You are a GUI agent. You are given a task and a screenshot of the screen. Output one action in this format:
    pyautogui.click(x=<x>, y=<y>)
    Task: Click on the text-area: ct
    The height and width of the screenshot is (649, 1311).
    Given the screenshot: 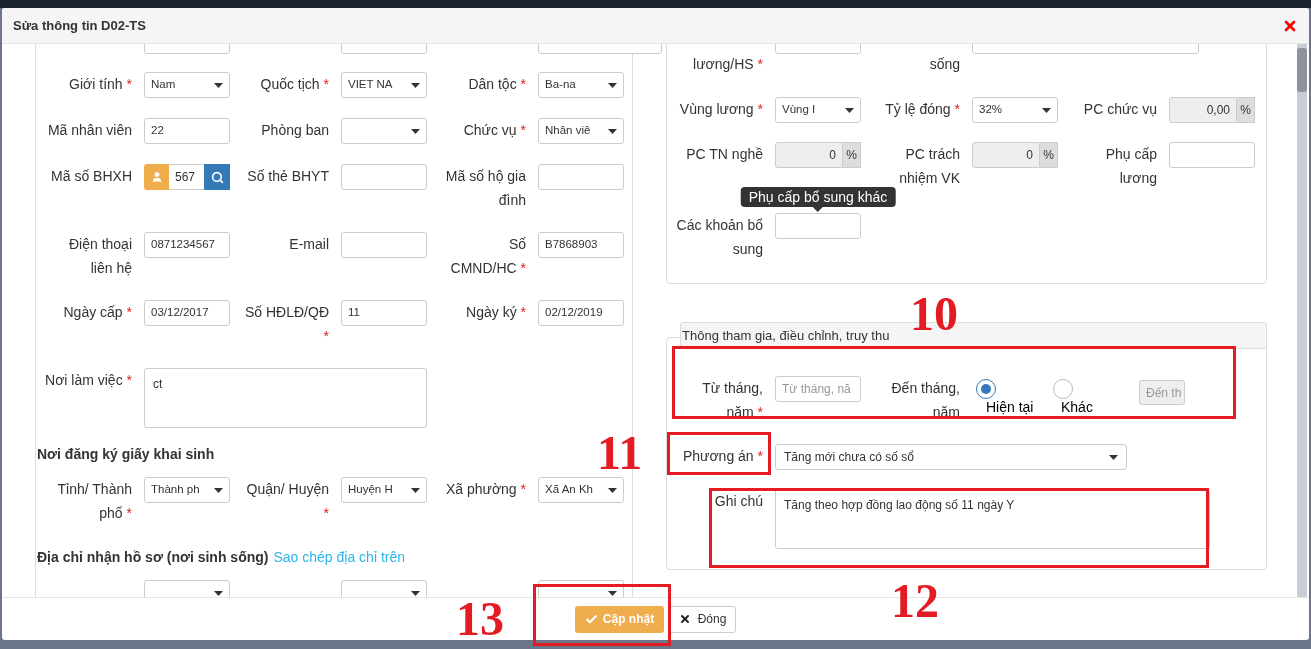 What is the action you would take?
    pyautogui.click(x=285, y=398)
    